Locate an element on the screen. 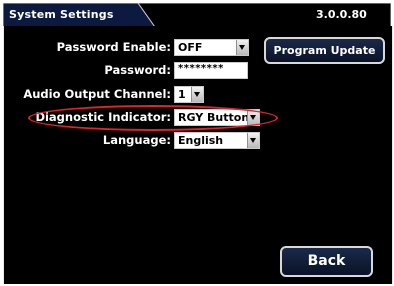  audio-output-channel-value: 1 is located at coordinates (182, 94).